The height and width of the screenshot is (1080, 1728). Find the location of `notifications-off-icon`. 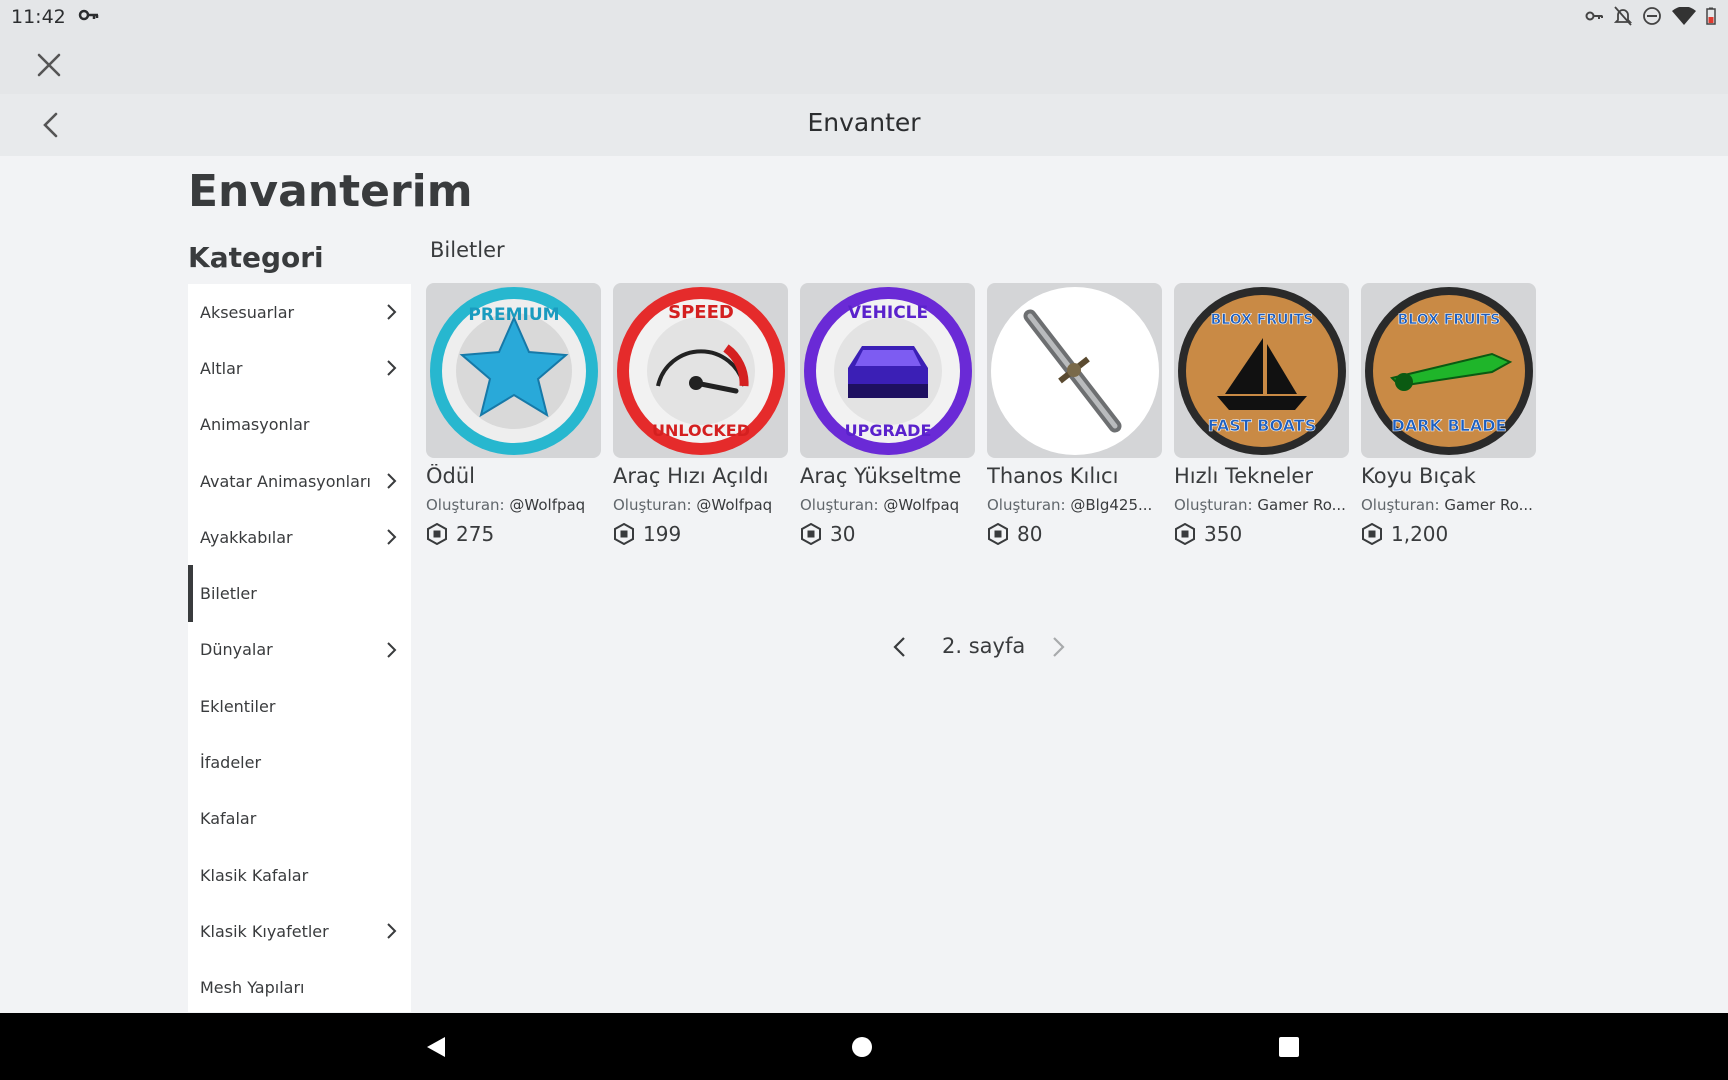

notifications-off-icon is located at coordinates (1623, 18).